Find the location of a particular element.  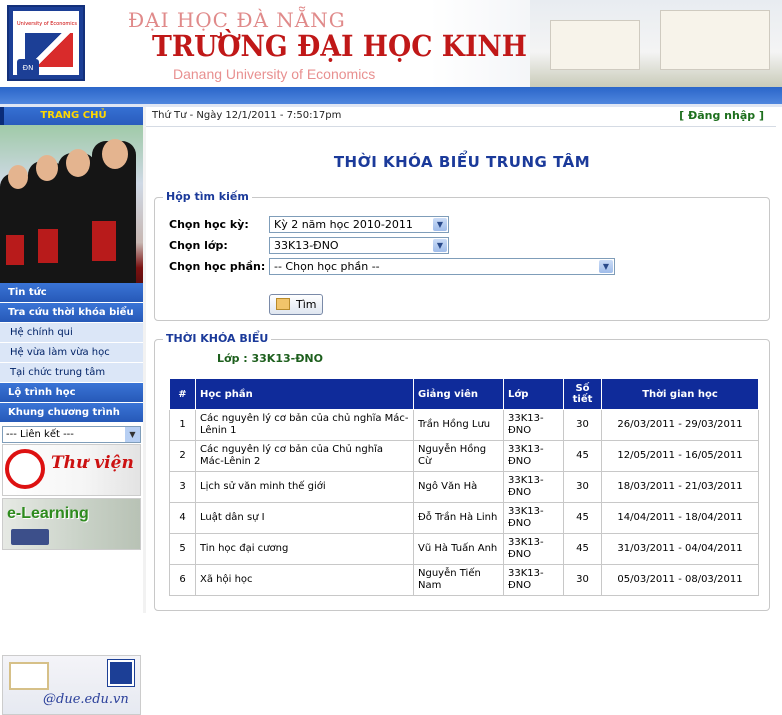

search-button: Tìm is located at coordinates (296, 304).